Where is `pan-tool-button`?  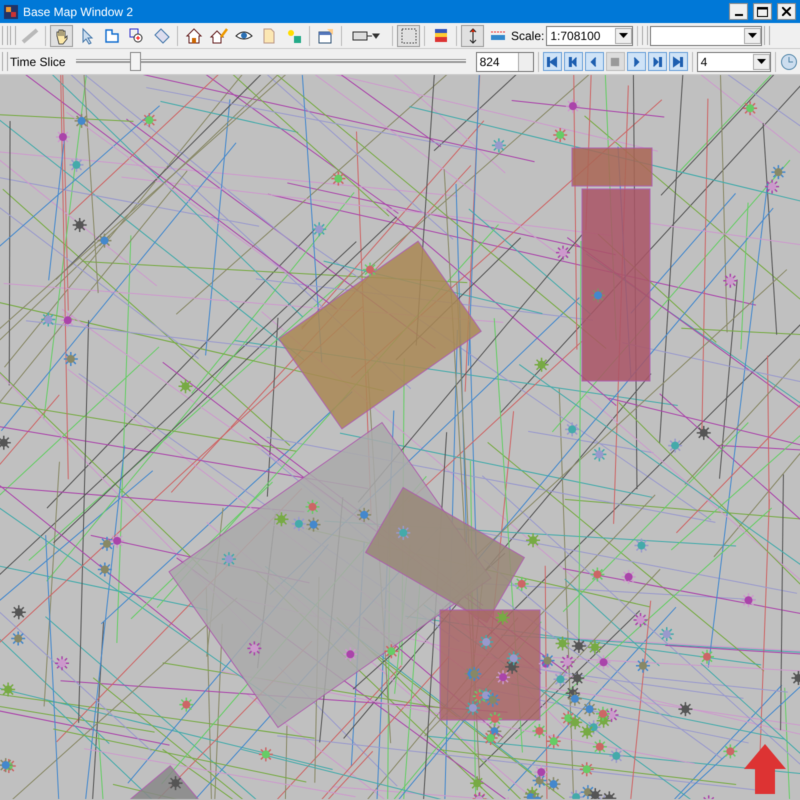 pan-tool-button is located at coordinates (61, 35).